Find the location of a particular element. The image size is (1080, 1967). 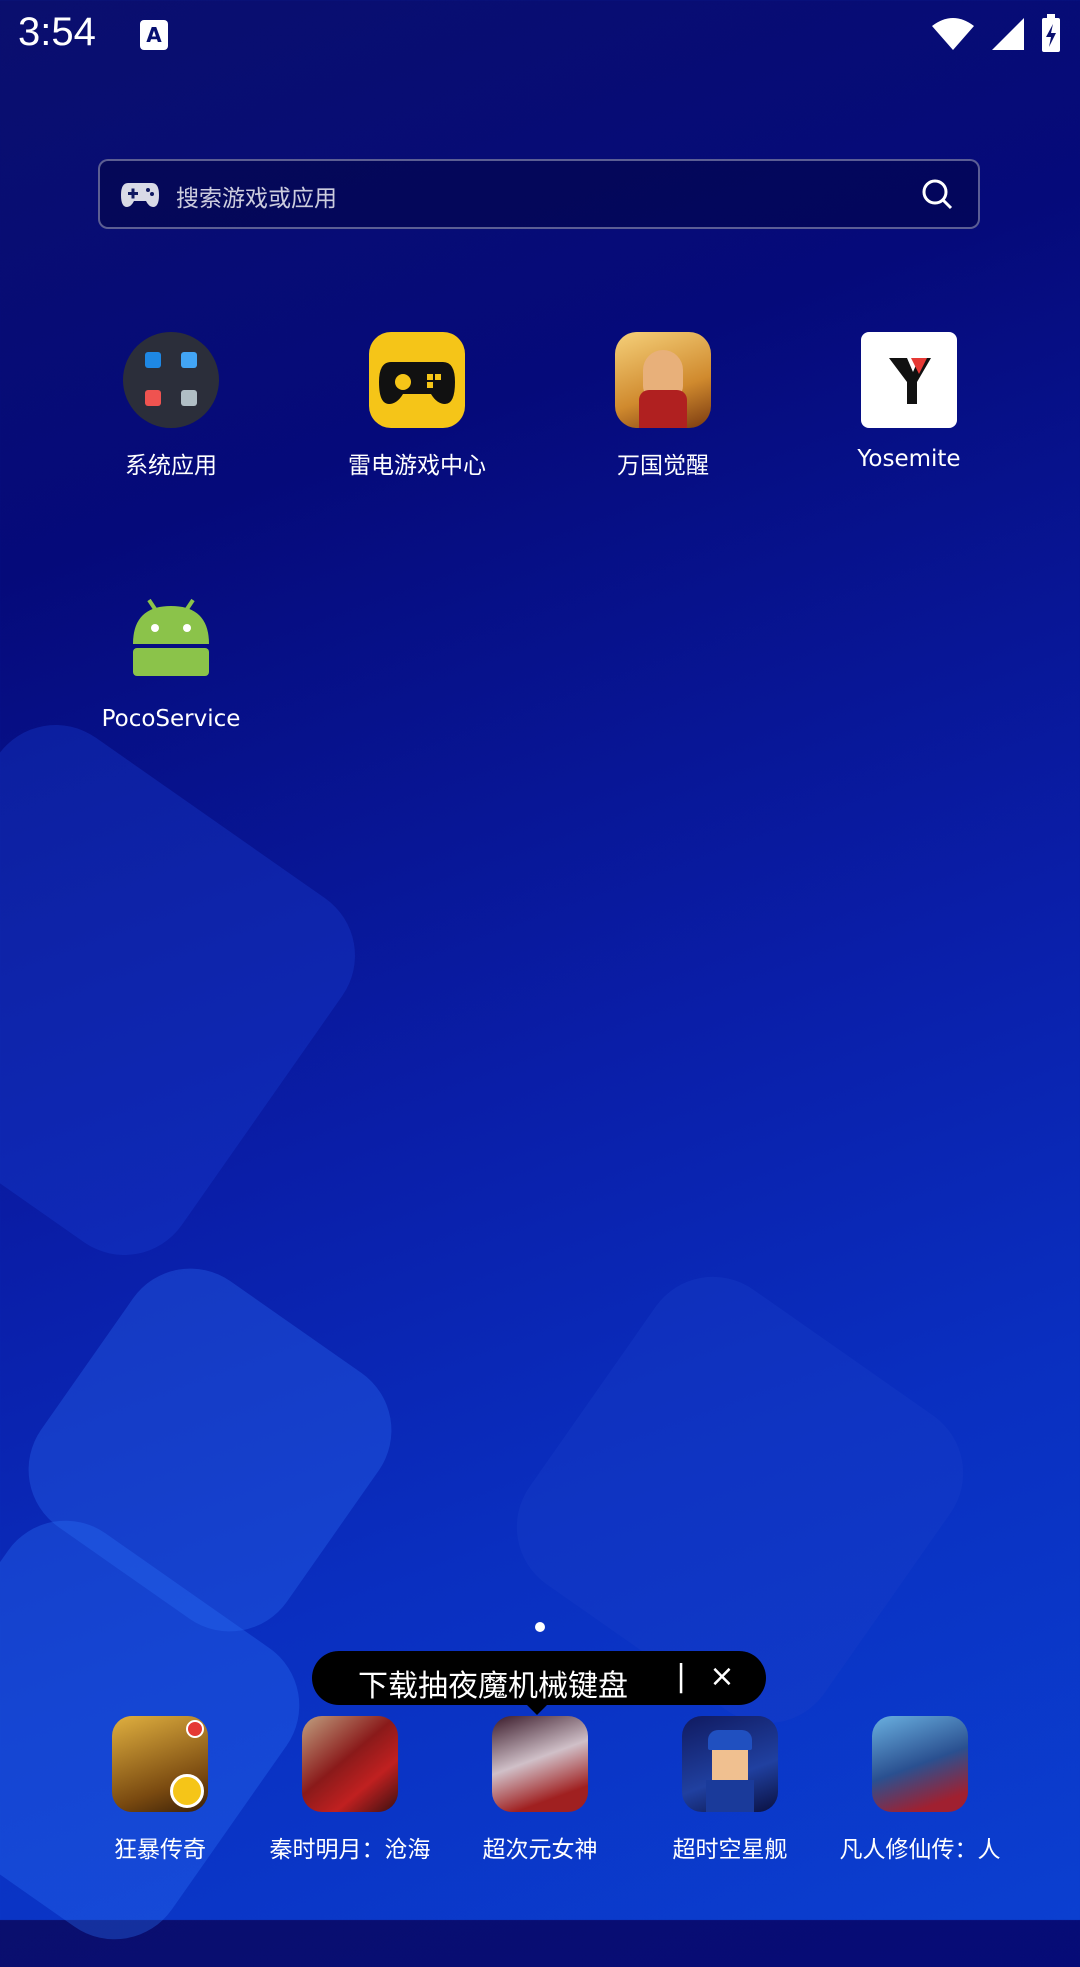

dock-app-kuangbao: 狂暴传奇 is located at coordinates (160, 1790).